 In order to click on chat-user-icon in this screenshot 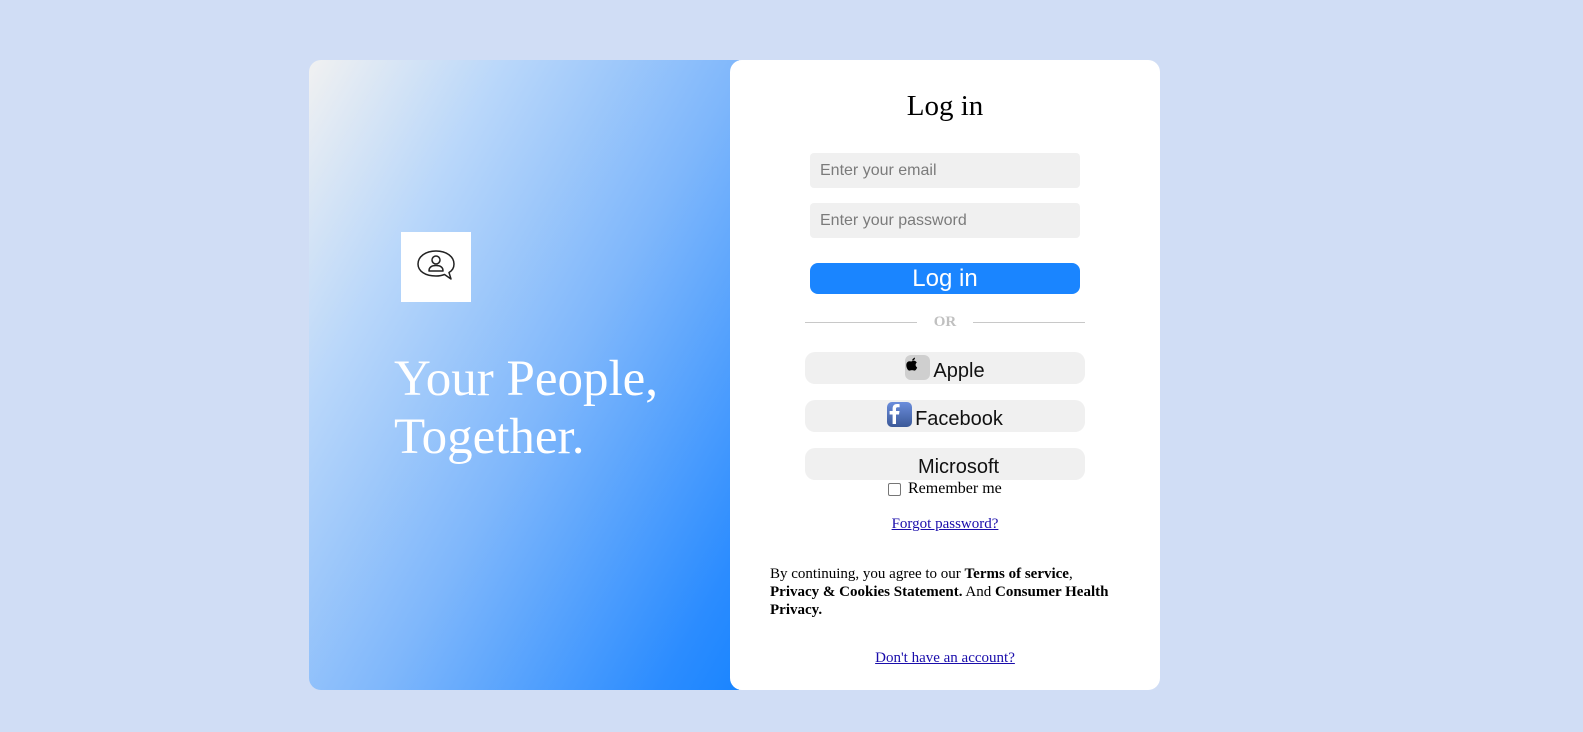, I will do `click(436, 267)`.